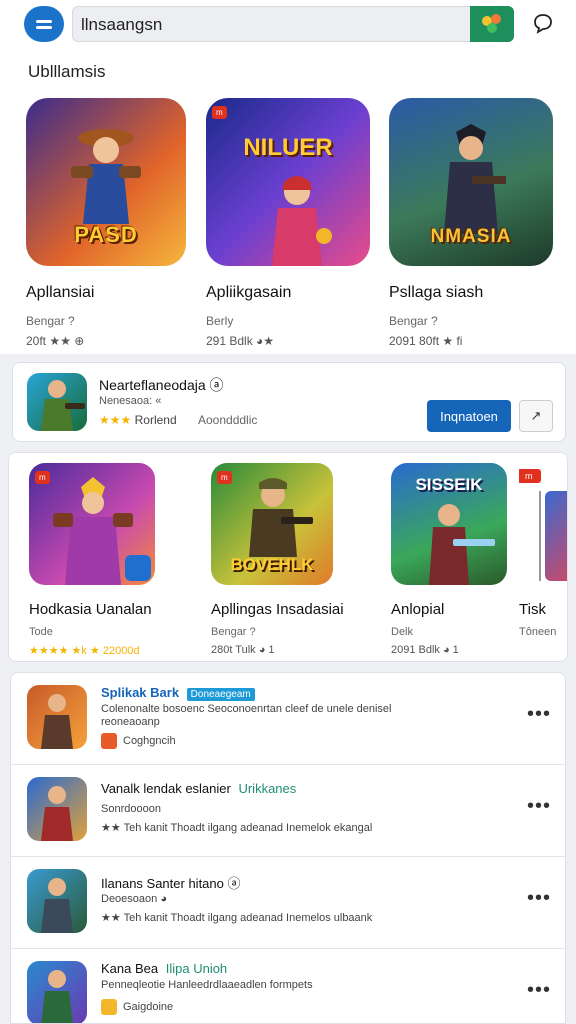  I want to click on menu-icon, so click(44, 24).